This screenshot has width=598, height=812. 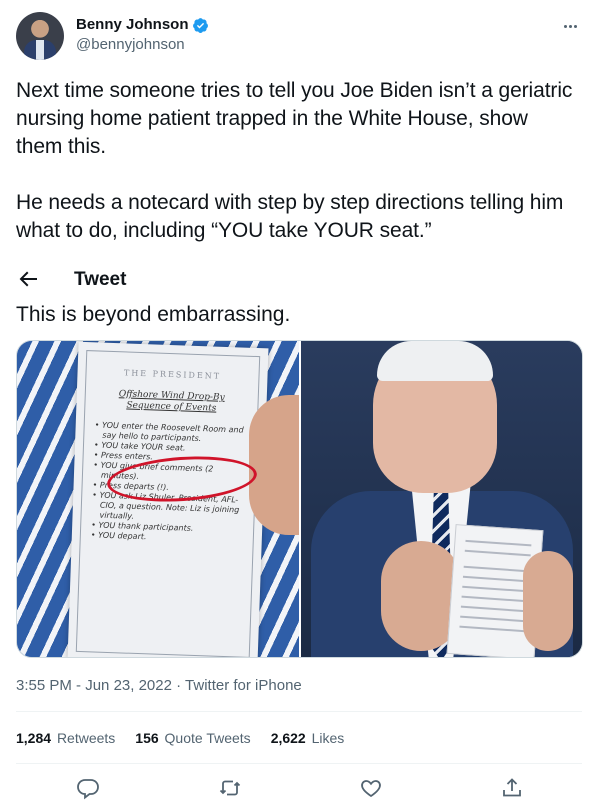 What do you see at coordinates (299, 279) in the screenshot?
I see `sticky-tweet-header: Tweet` at bounding box center [299, 279].